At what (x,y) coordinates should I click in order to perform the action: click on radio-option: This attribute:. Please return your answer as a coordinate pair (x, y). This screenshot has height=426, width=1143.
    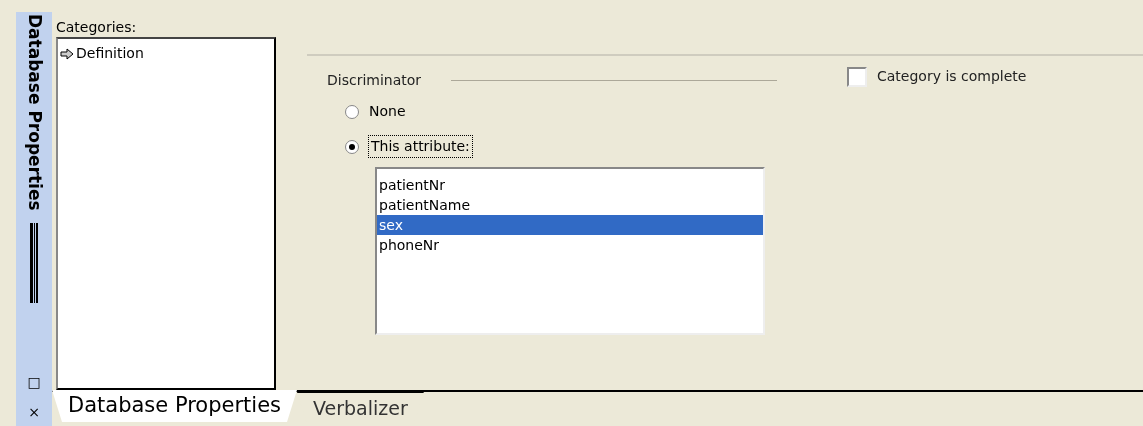
    Looking at the image, I should click on (408, 146).